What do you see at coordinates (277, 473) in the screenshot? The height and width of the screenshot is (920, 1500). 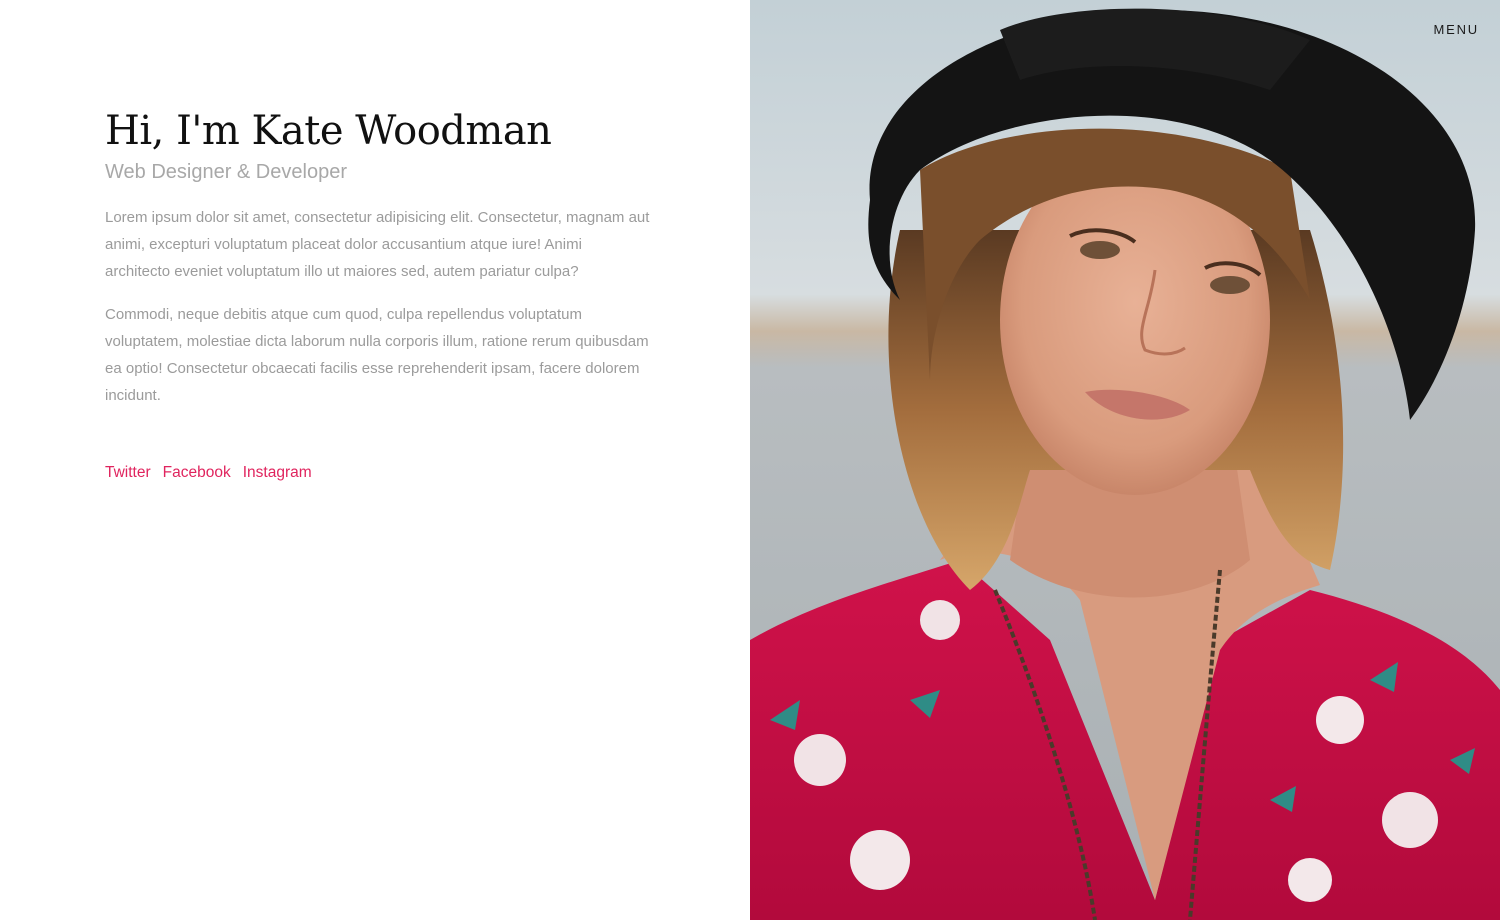 I see `instagram-link: Instagram` at bounding box center [277, 473].